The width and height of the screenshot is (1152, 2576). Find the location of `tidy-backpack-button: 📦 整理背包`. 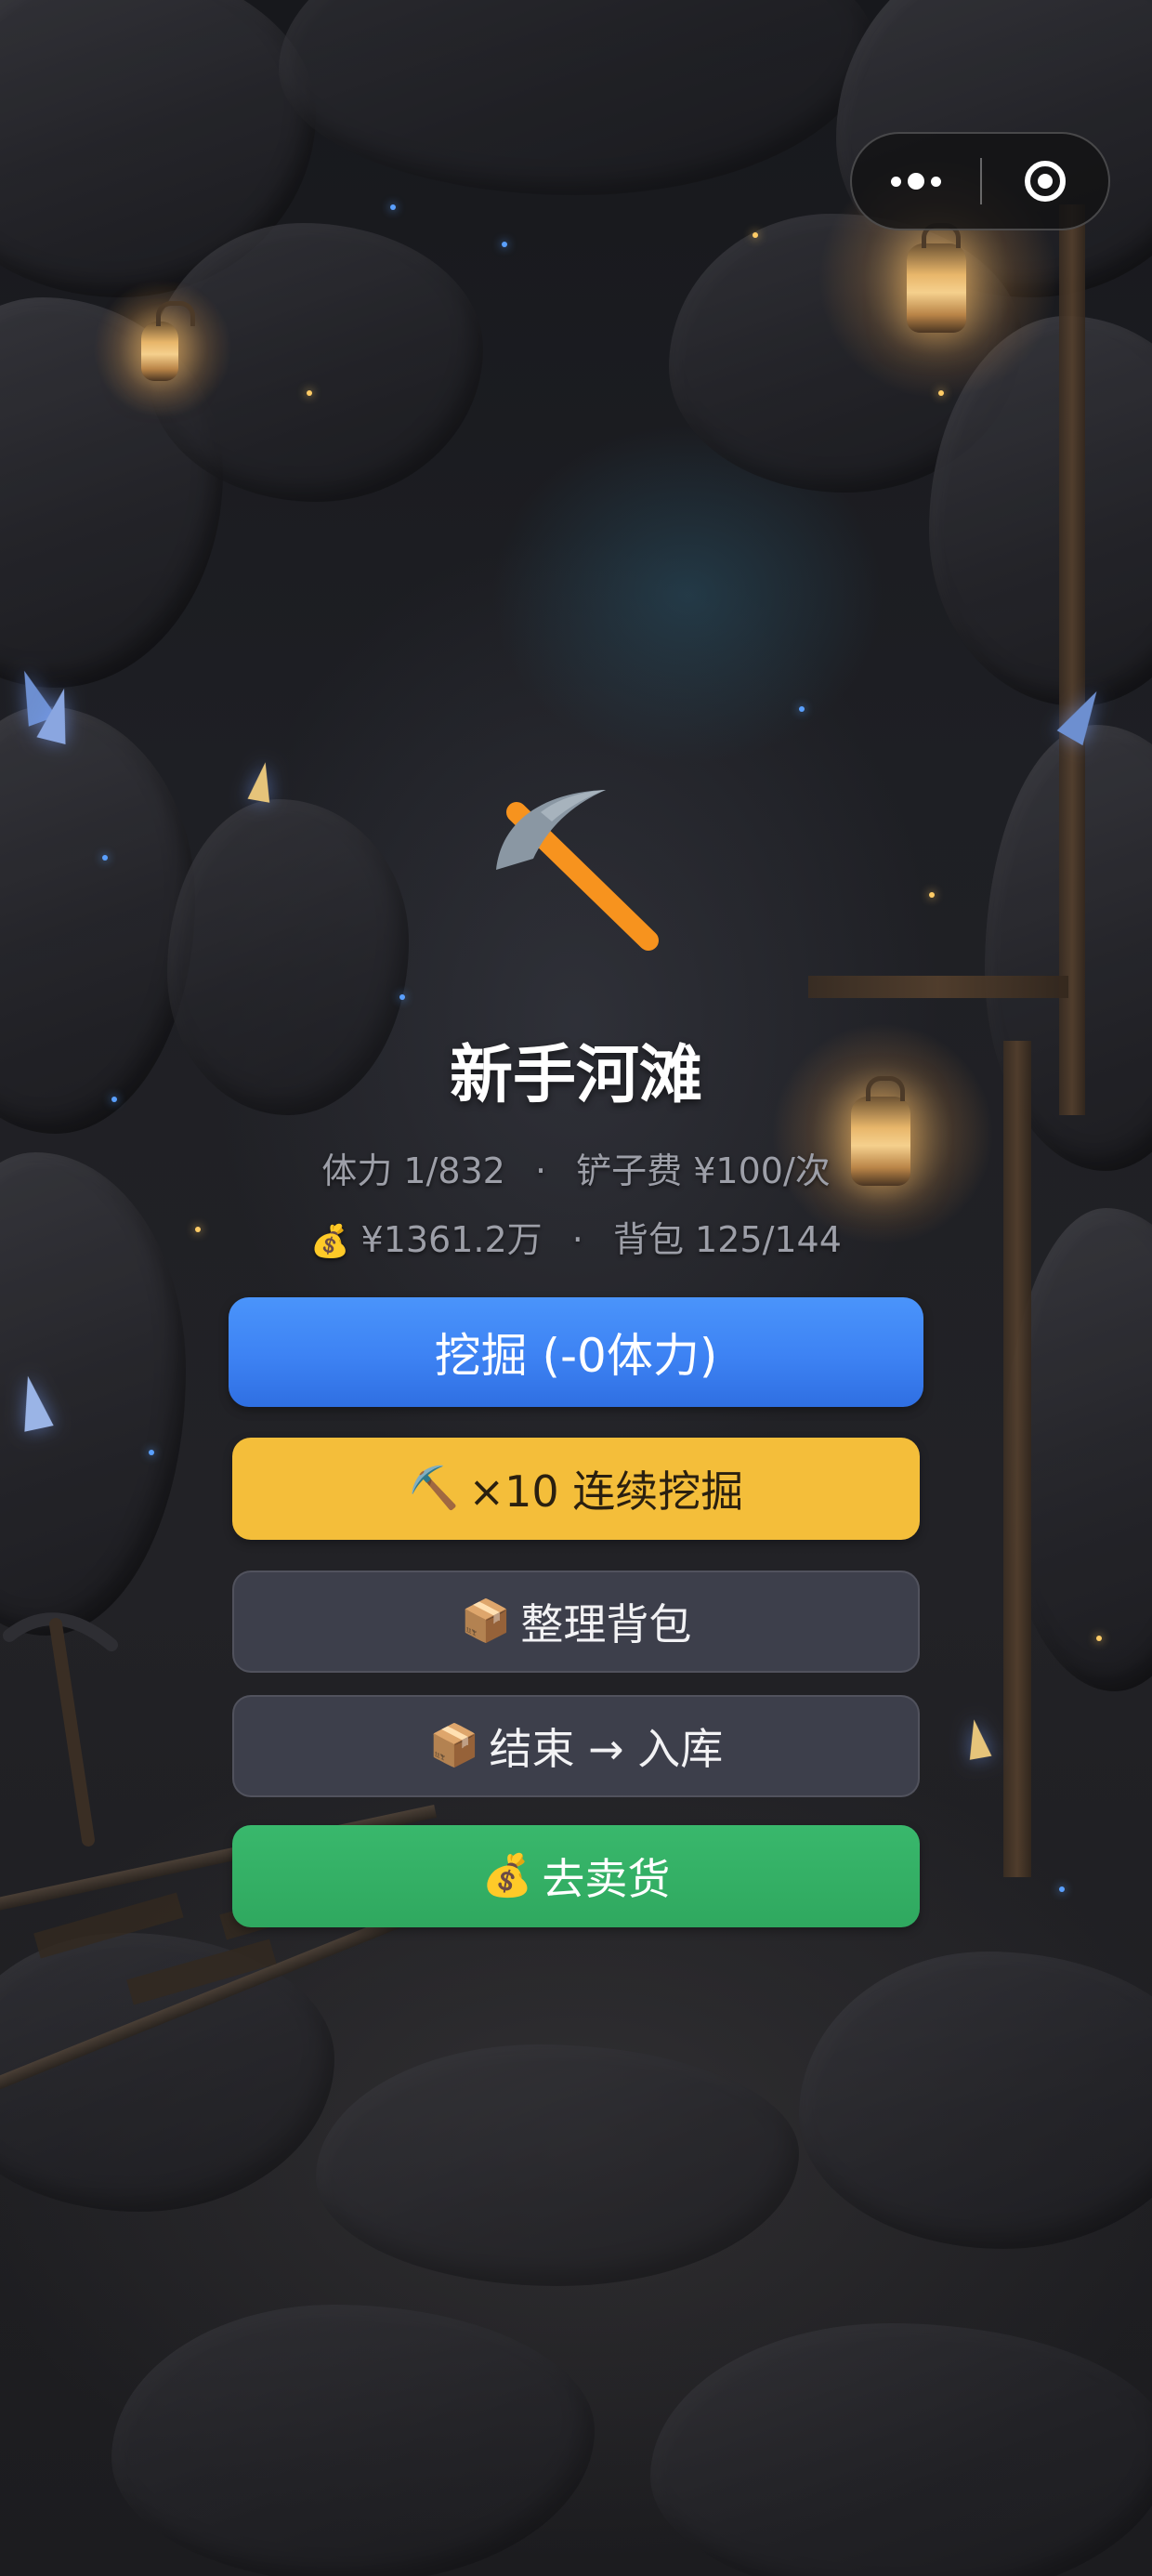

tidy-backpack-button: 📦 整理背包 is located at coordinates (576, 1622).